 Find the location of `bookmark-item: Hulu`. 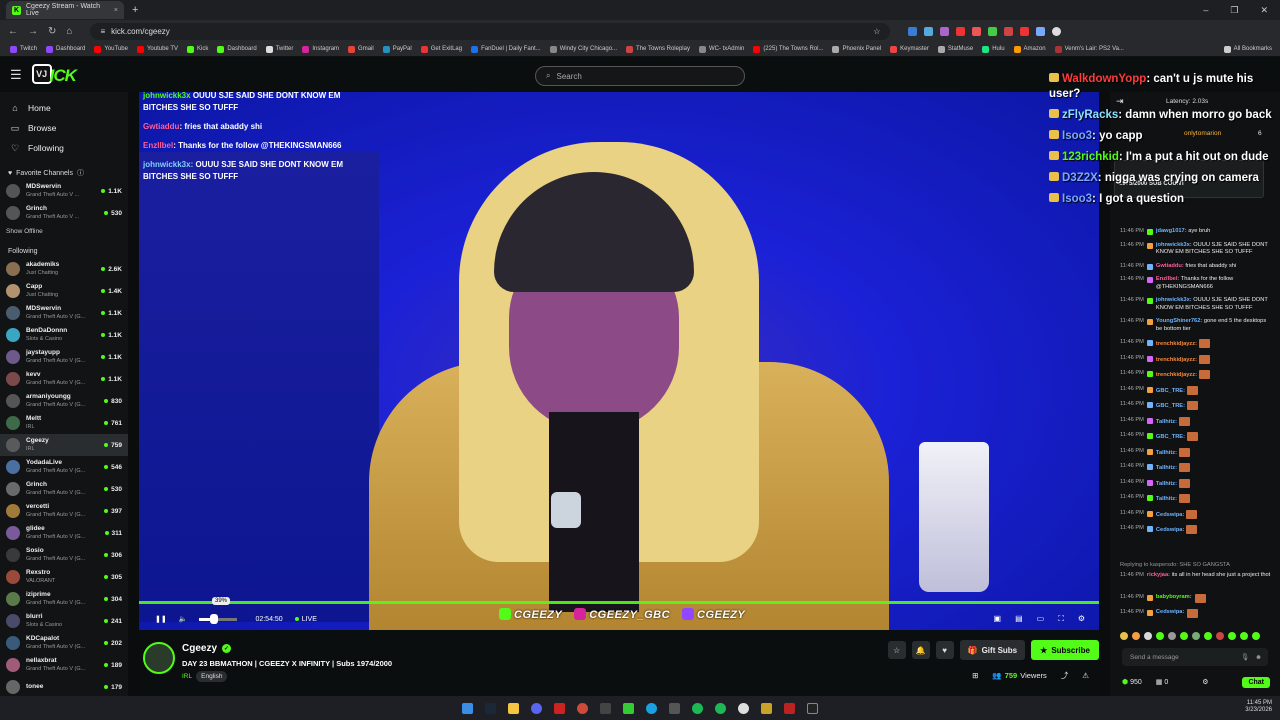

bookmark-item: Hulu is located at coordinates (993, 49).